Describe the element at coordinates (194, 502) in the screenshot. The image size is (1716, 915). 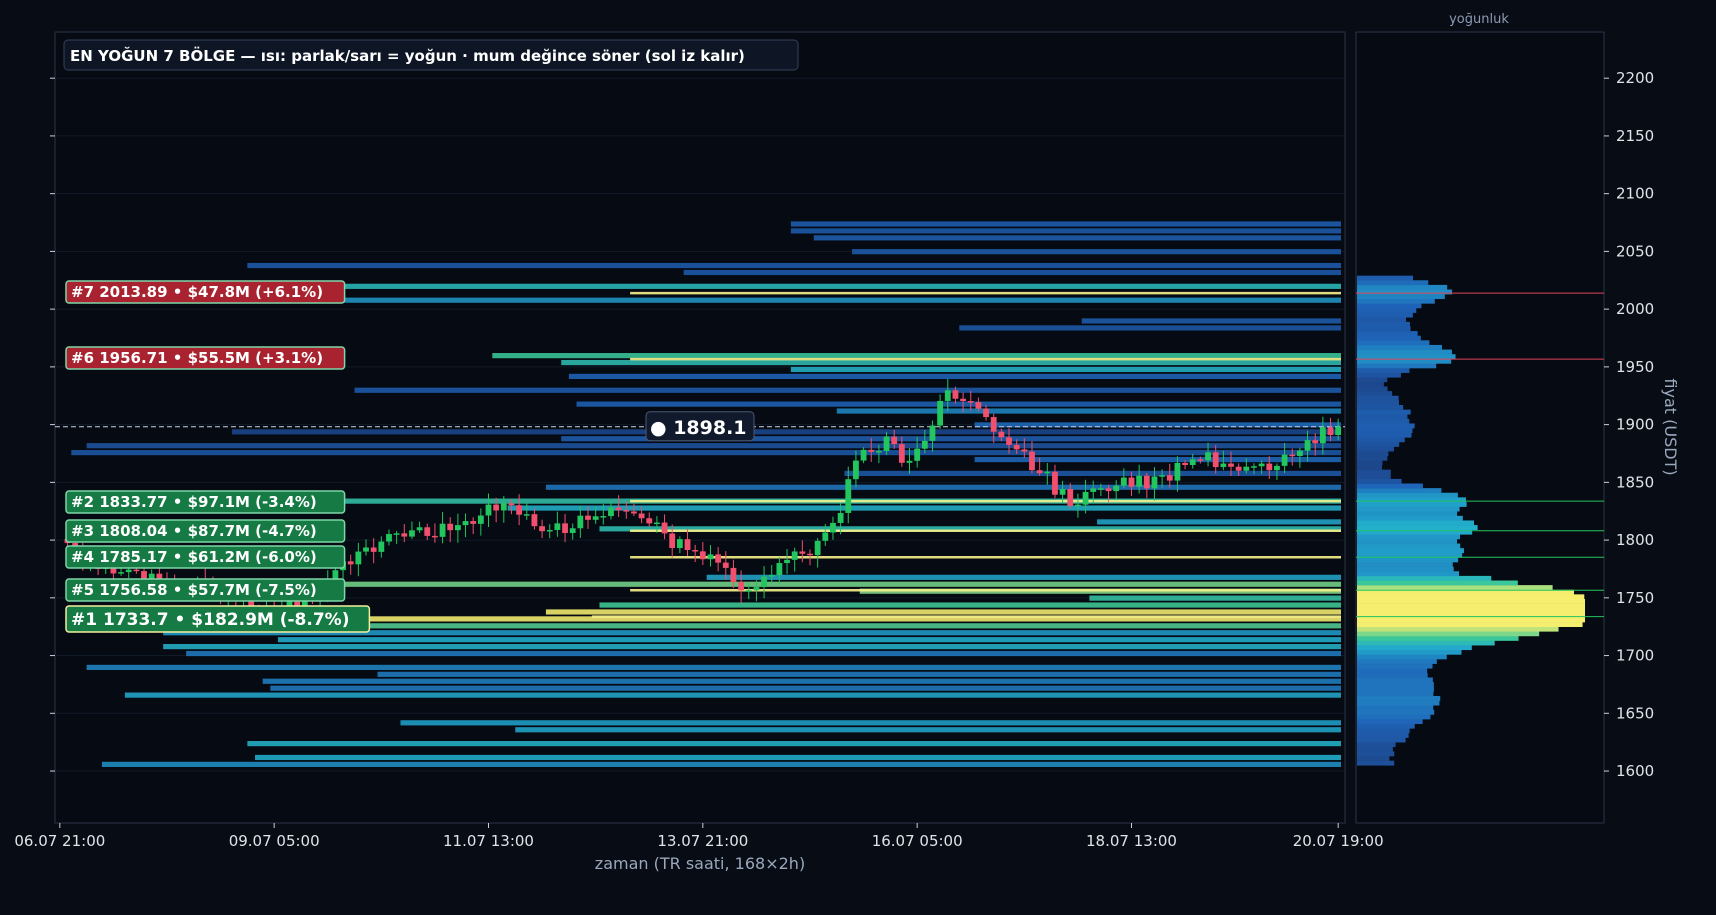
I see `zone-label: #2 1833.77 • $97.1M (-3.4%)` at that location.